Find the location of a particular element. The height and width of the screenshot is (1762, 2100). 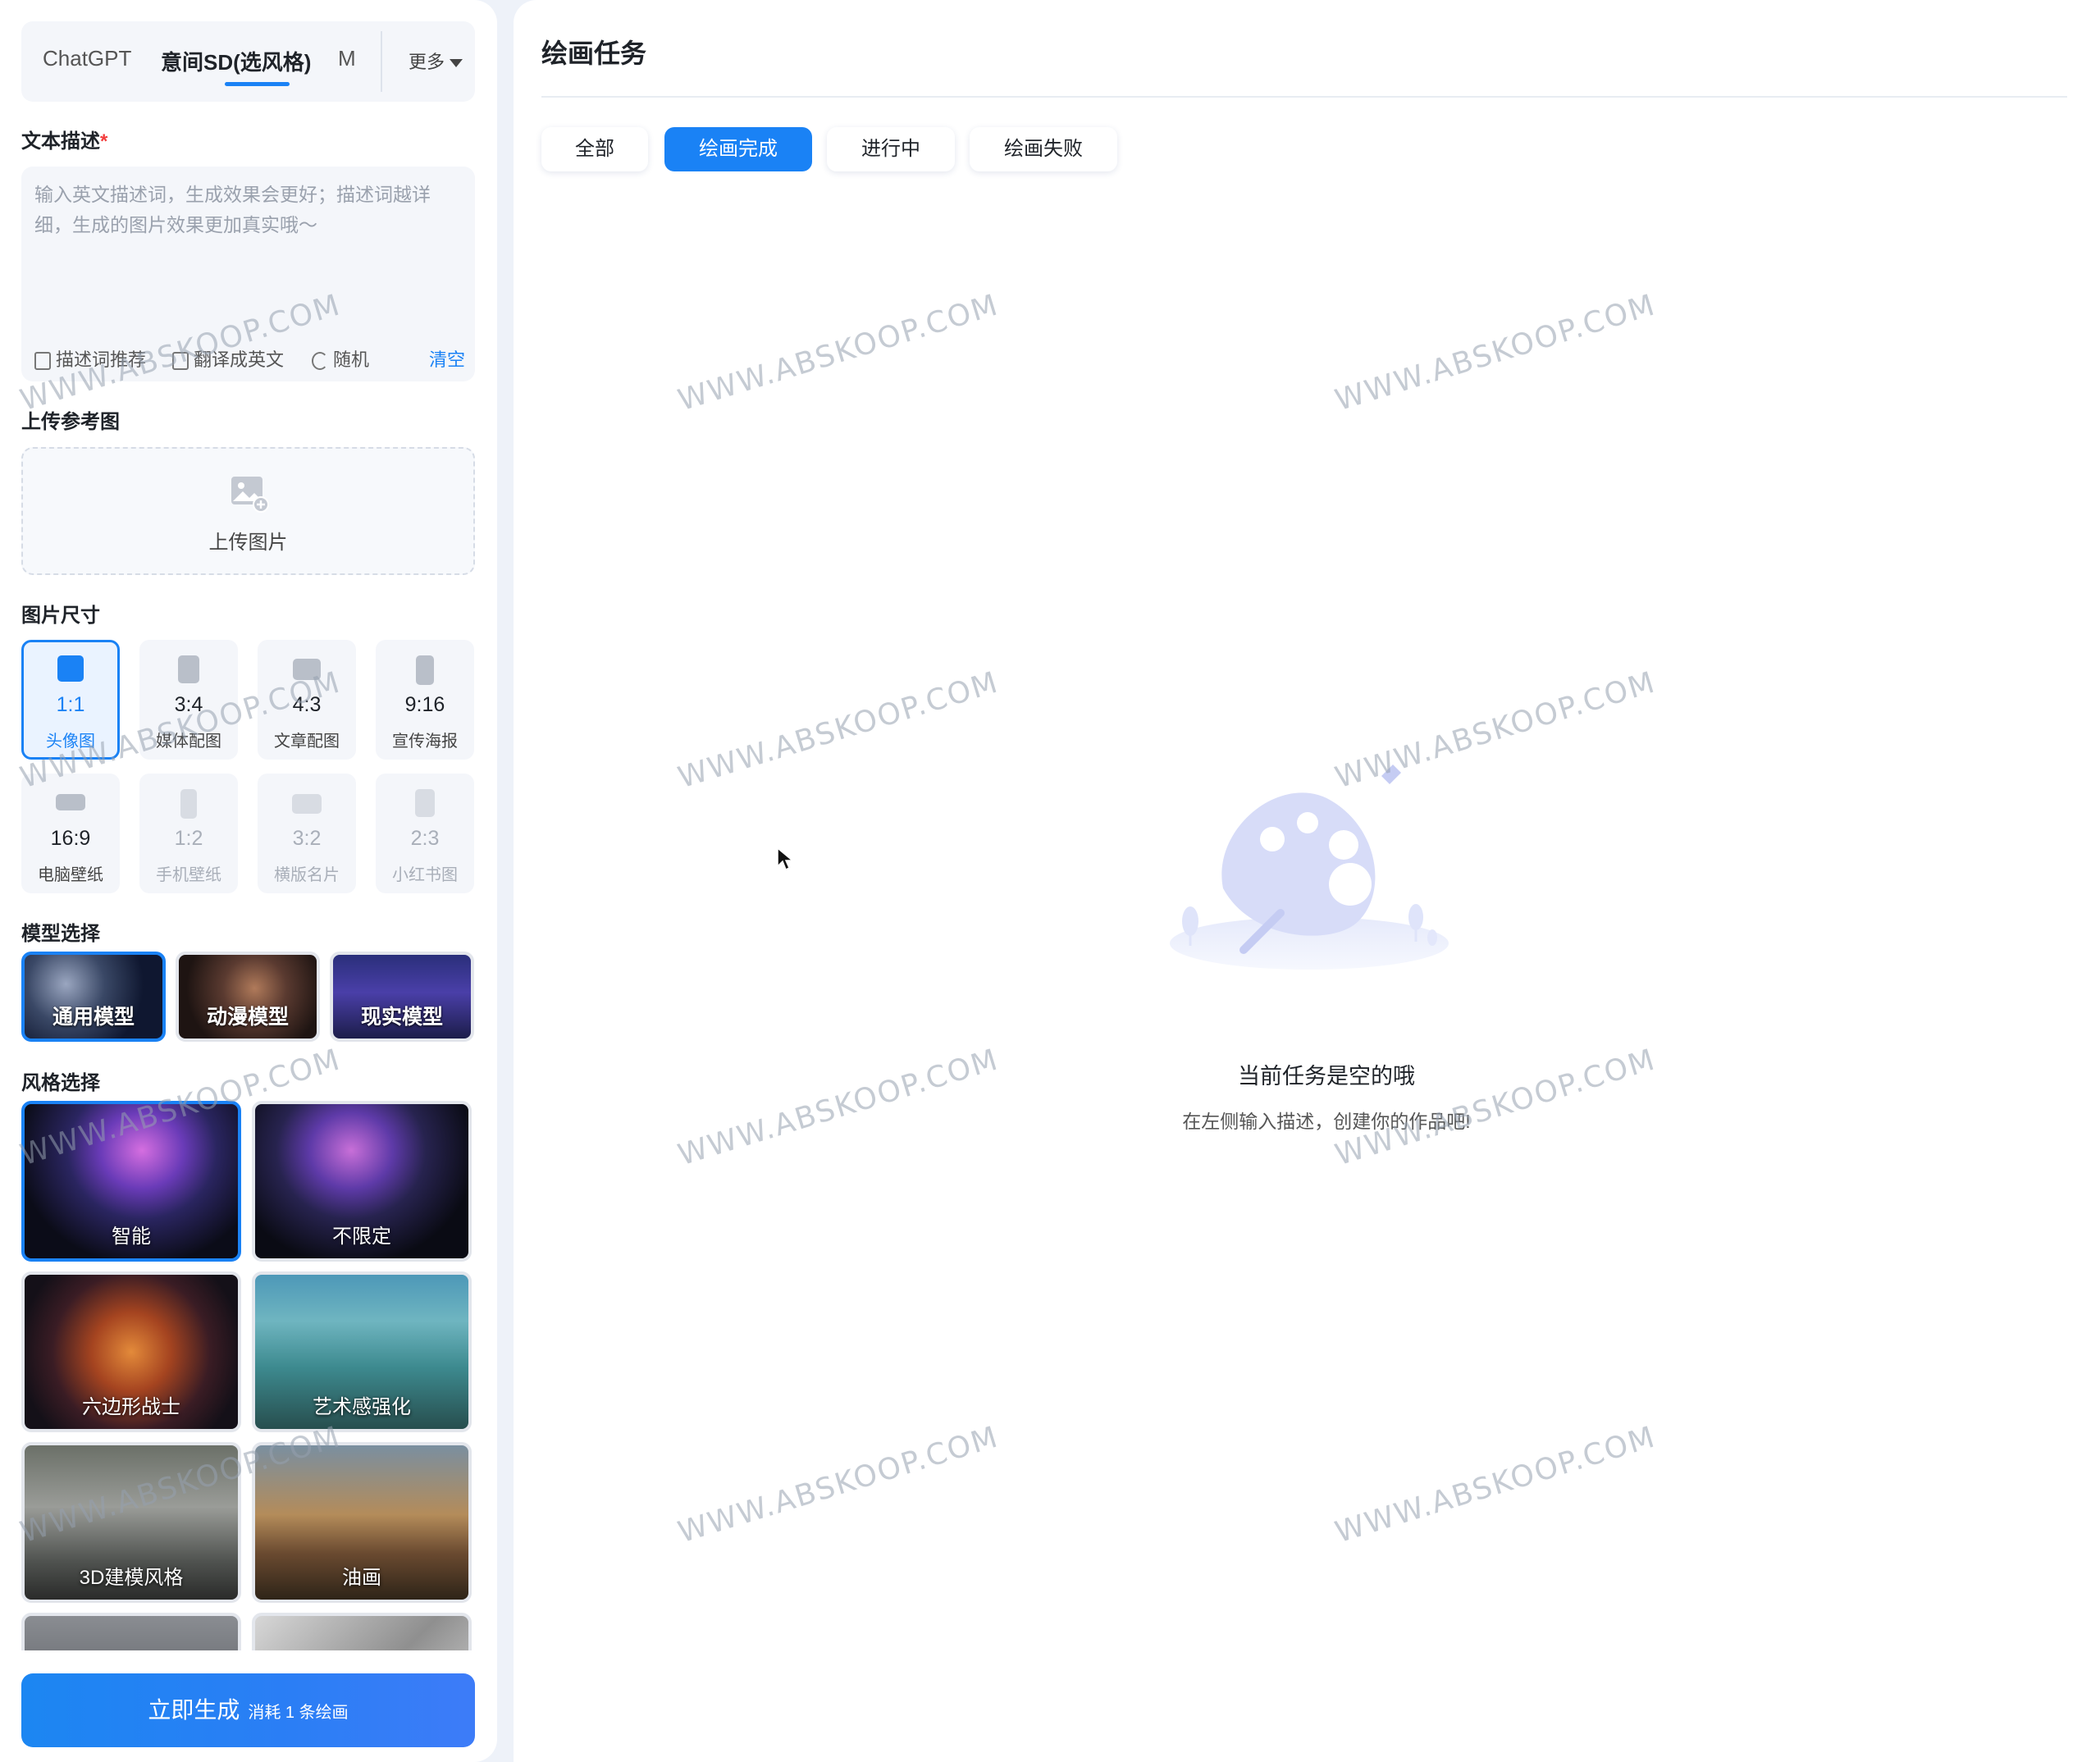

translate-button: 翻译成英文 is located at coordinates (228, 358).